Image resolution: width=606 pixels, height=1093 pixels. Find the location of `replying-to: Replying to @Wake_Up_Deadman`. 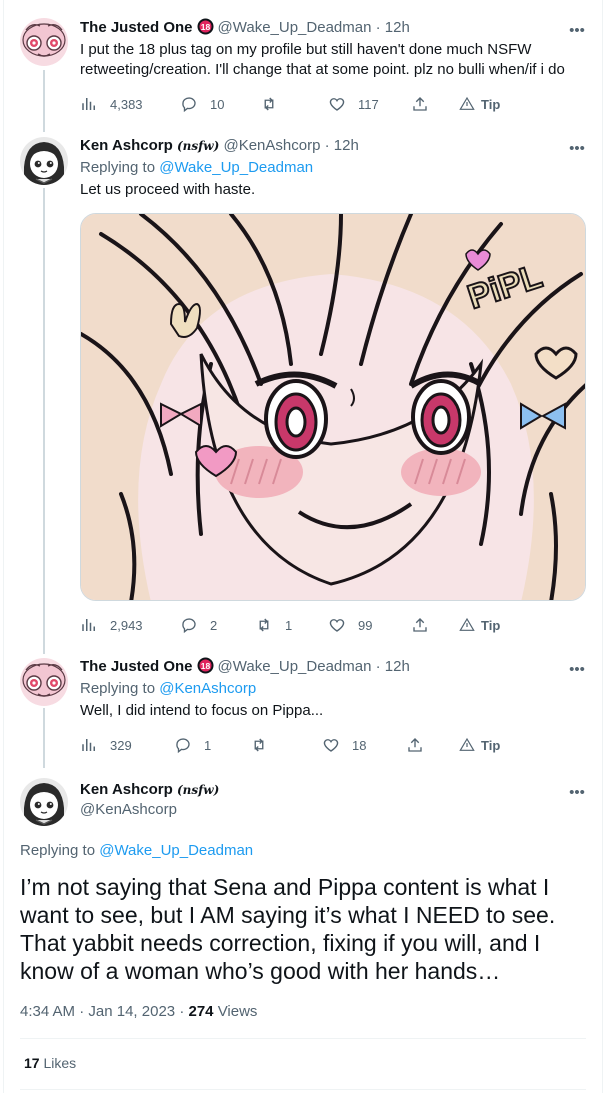

replying-to: Replying to @Wake_Up_Deadman is located at coordinates (196, 168).